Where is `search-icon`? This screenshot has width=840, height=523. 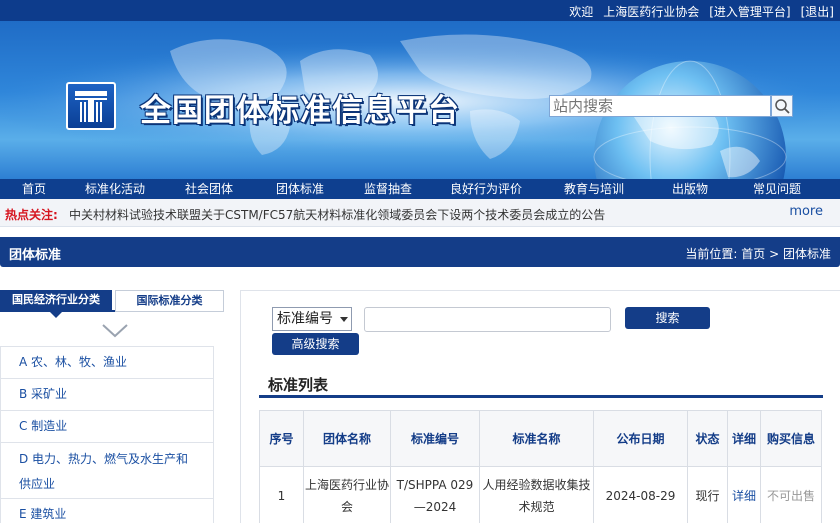 search-icon is located at coordinates (782, 106).